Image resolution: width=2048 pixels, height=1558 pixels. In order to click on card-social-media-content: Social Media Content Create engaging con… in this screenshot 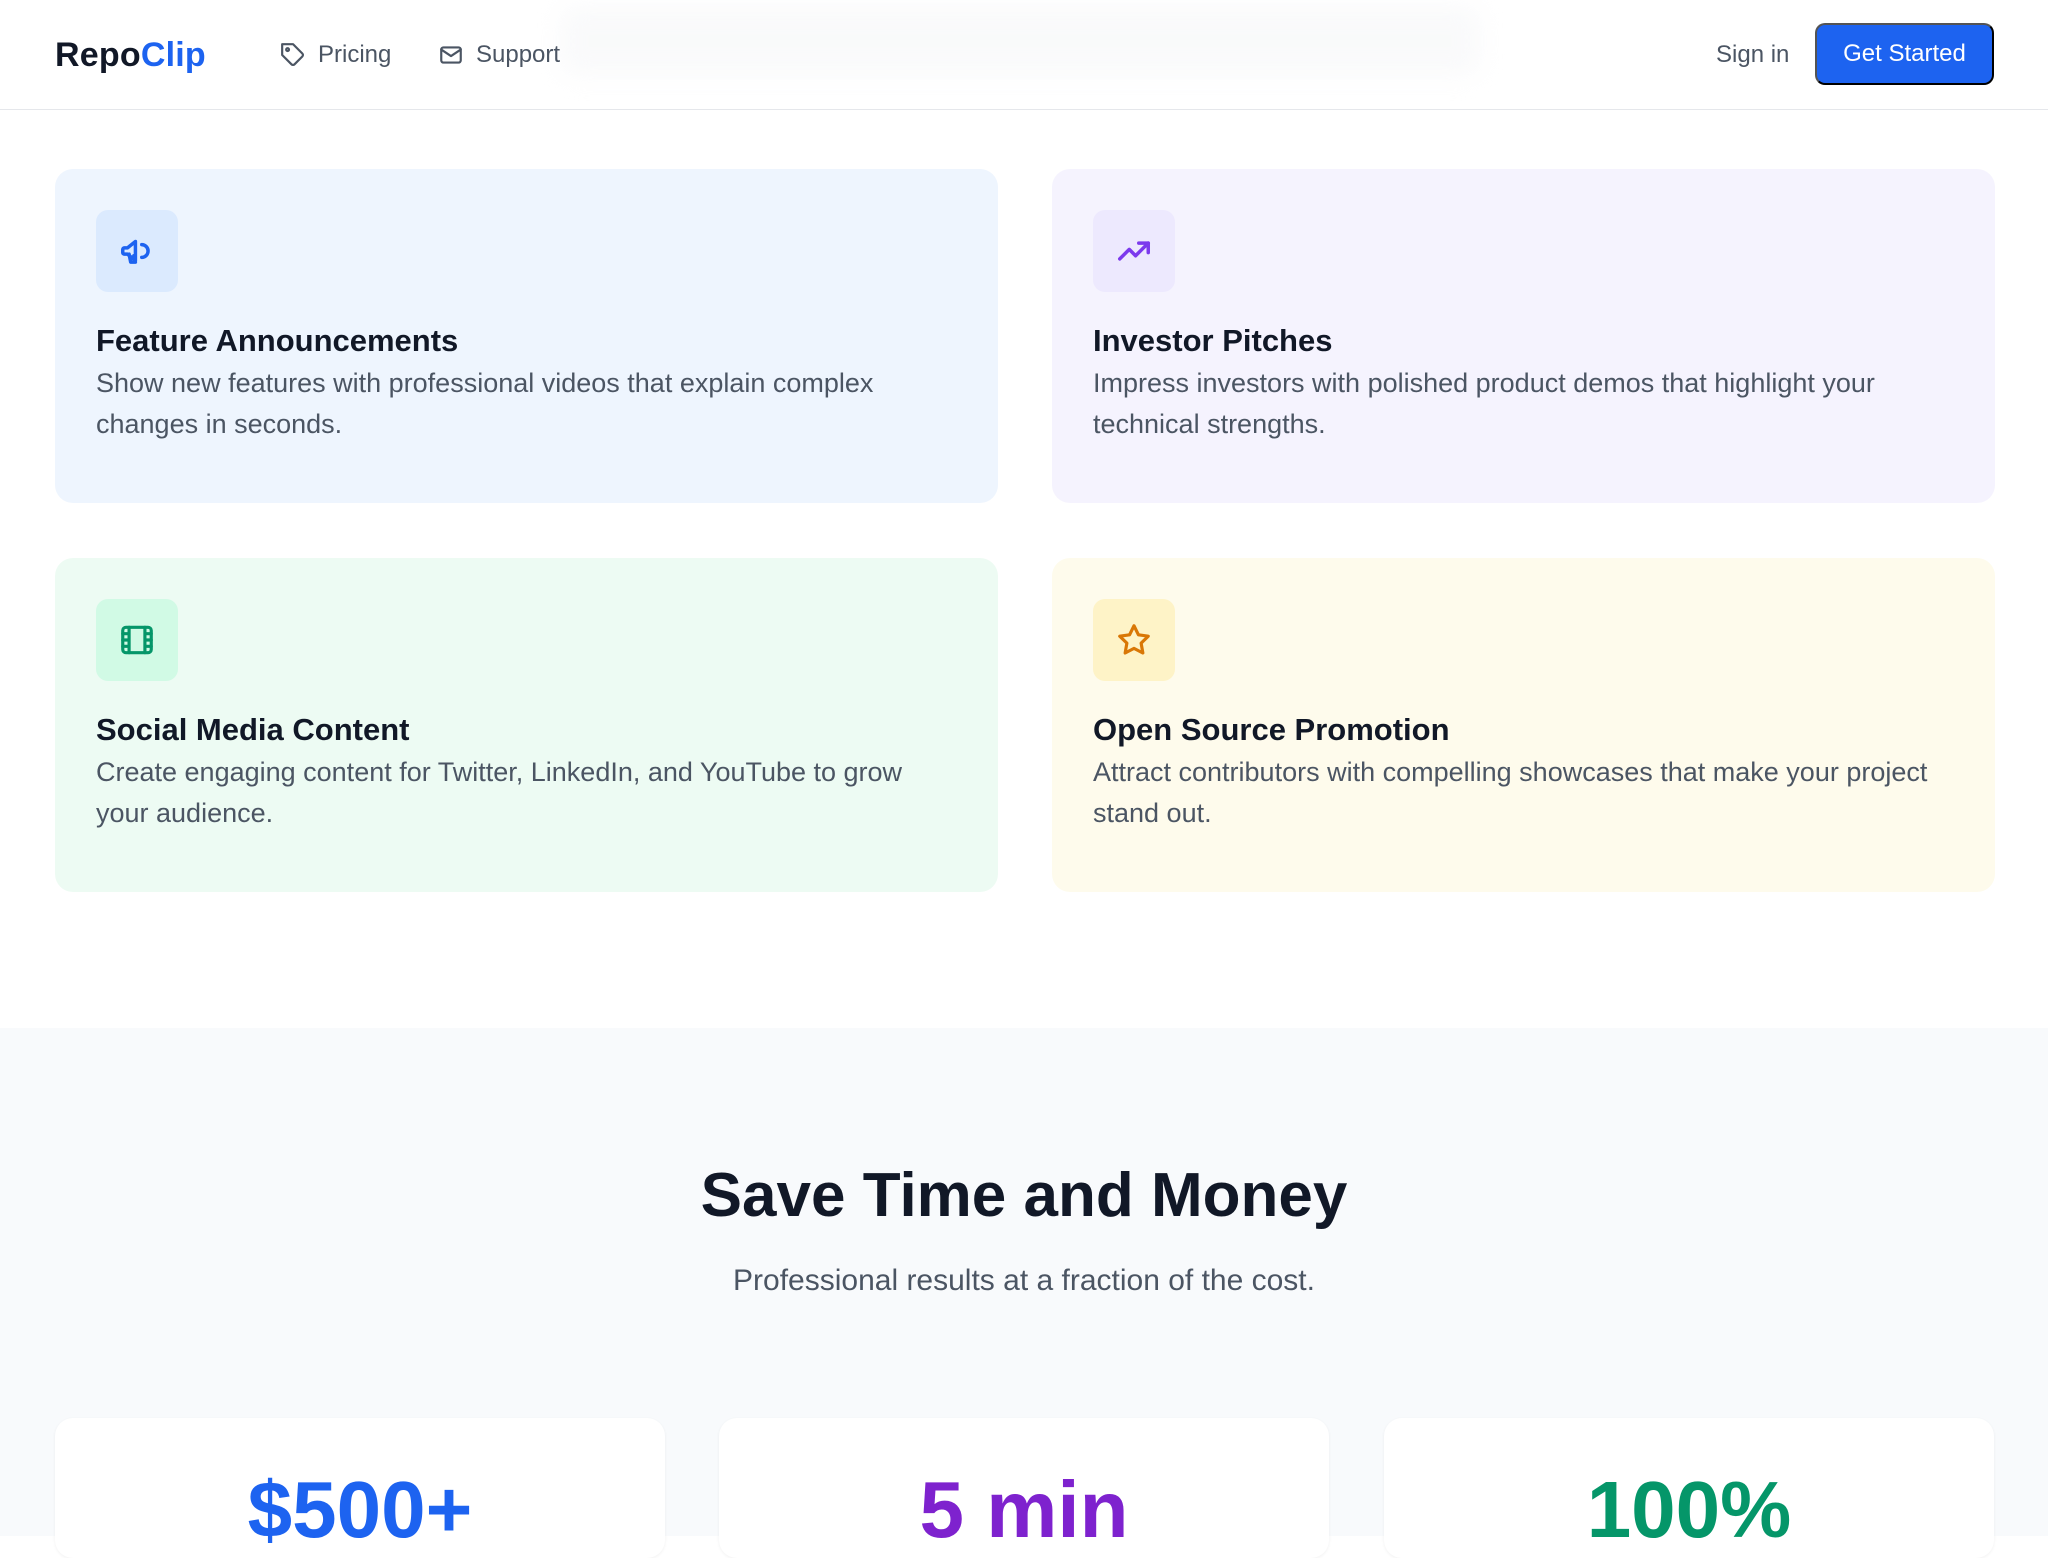, I will do `click(526, 725)`.